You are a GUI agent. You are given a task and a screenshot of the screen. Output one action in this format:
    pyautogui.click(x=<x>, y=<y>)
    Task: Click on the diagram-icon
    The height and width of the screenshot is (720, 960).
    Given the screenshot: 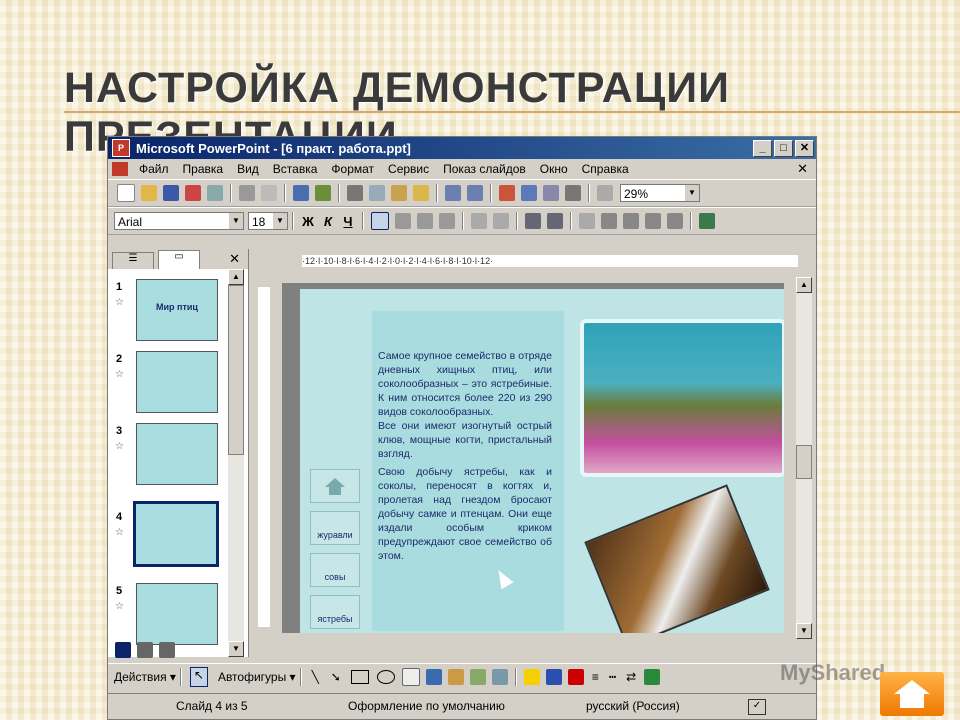 What is the action you would take?
    pyautogui.click(x=455, y=677)
    